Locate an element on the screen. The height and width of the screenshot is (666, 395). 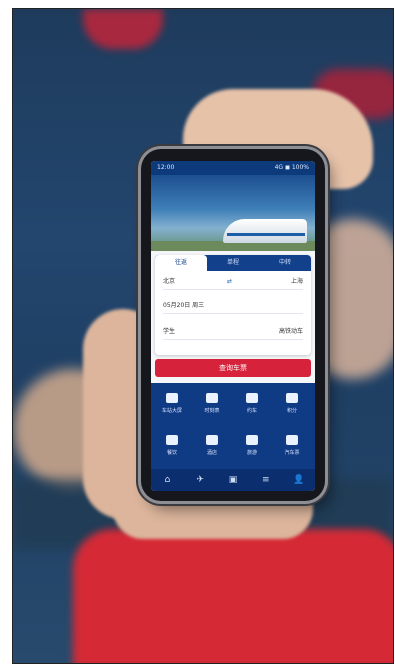
date-row: 05月20日 周三 is located at coordinates (233, 306).